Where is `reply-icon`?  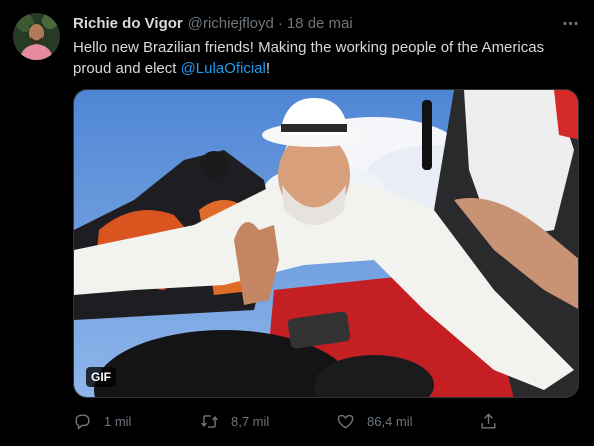 reply-icon is located at coordinates (82, 421).